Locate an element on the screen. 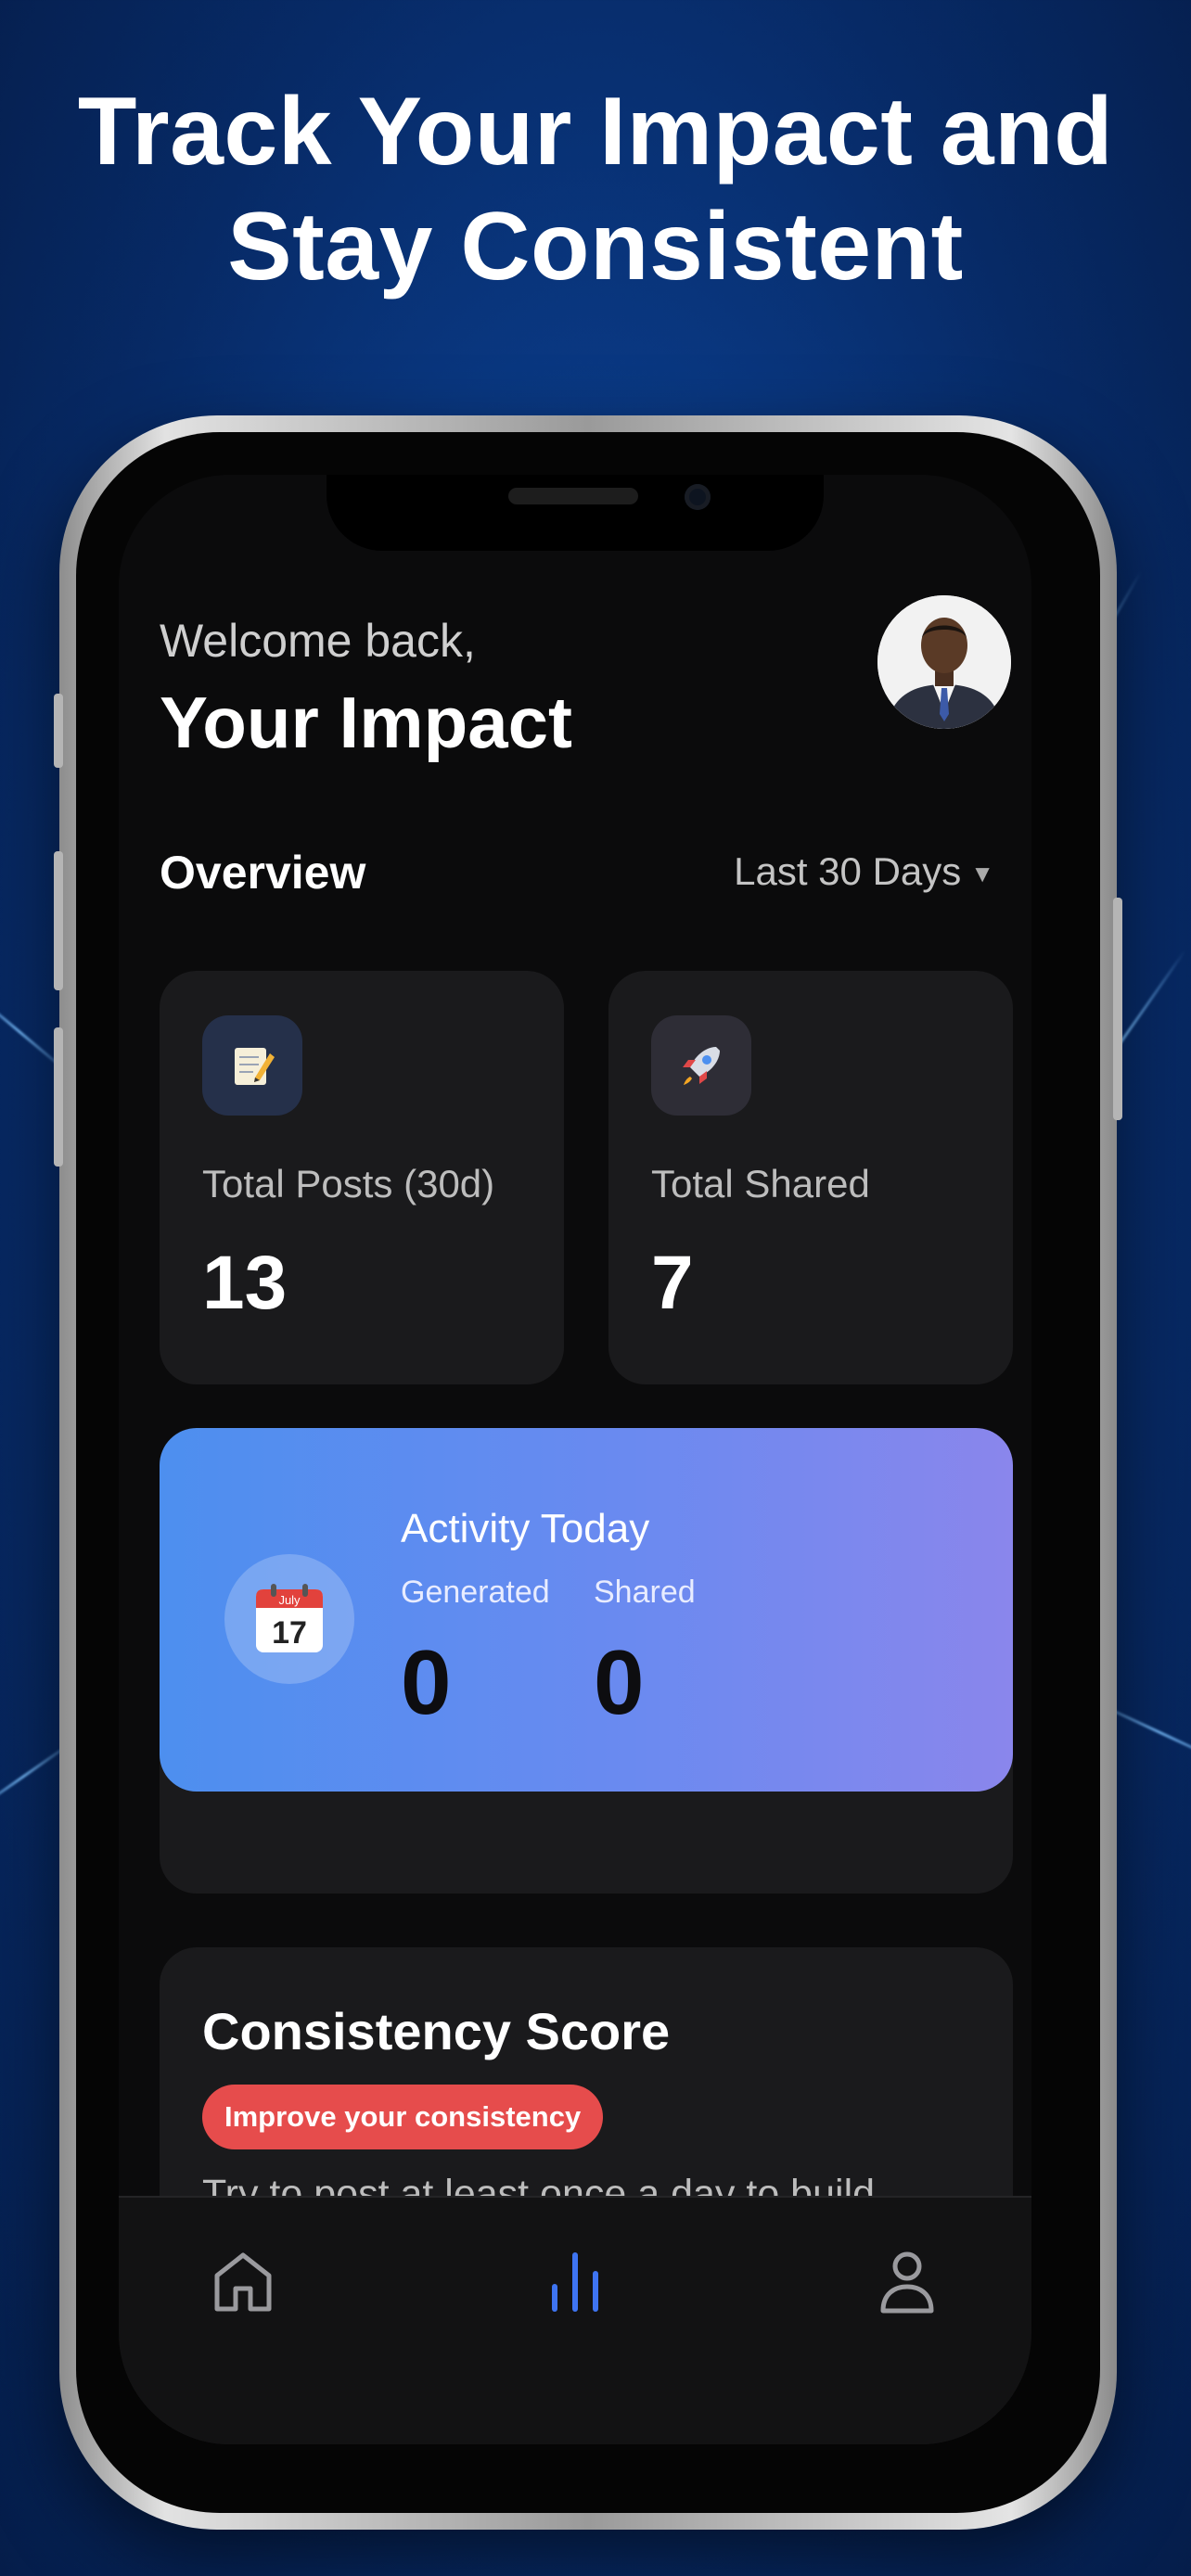 The height and width of the screenshot is (2576, 1191). promo-headline: Track Your Impact and Stay Consistent is located at coordinates (595, 189).